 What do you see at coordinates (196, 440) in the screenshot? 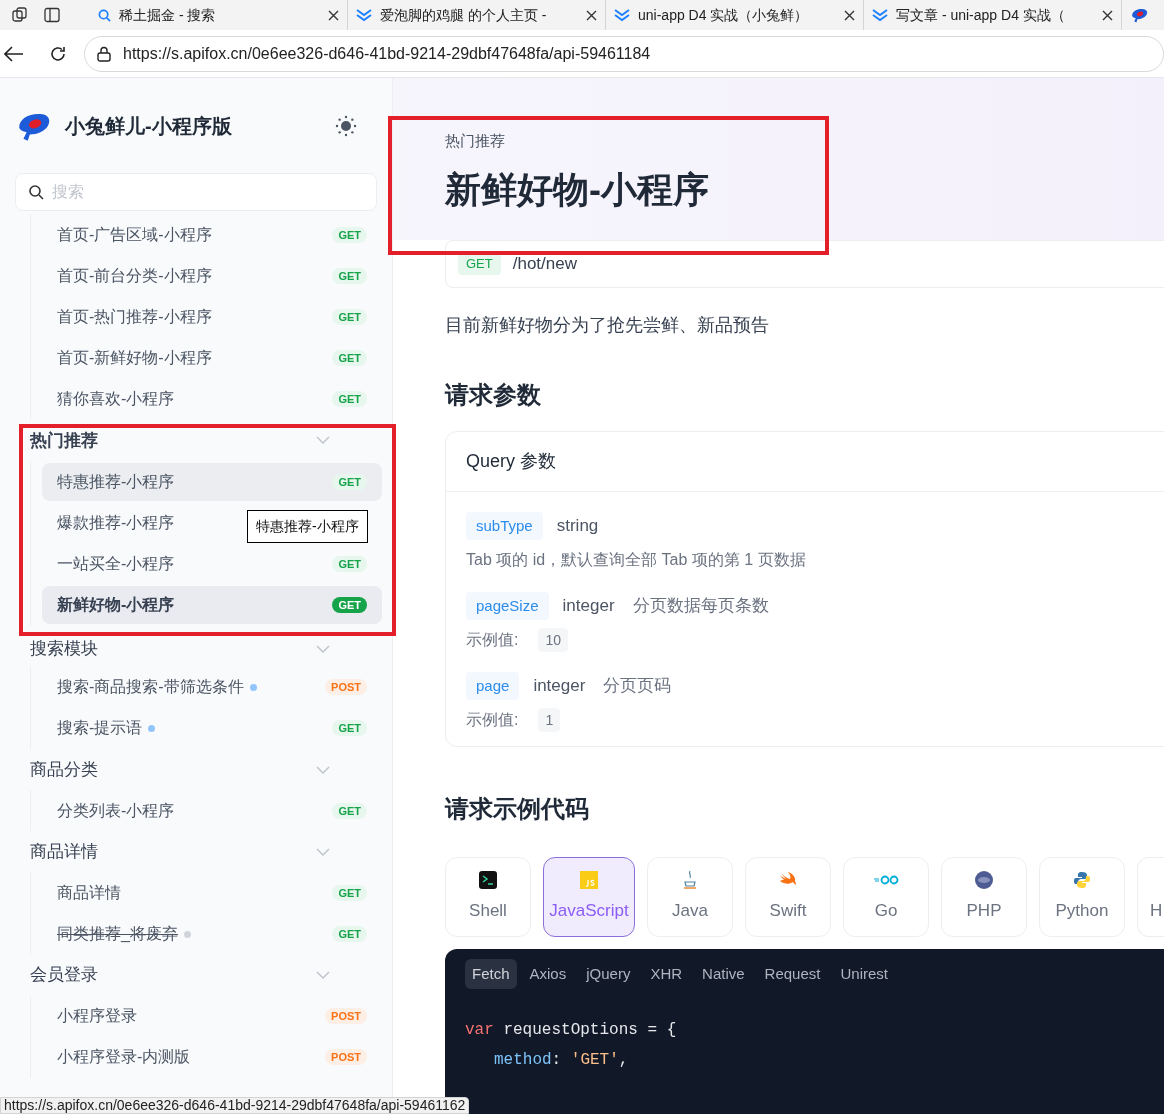
I see `sidebar-group: 热门推荐` at bounding box center [196, 440].